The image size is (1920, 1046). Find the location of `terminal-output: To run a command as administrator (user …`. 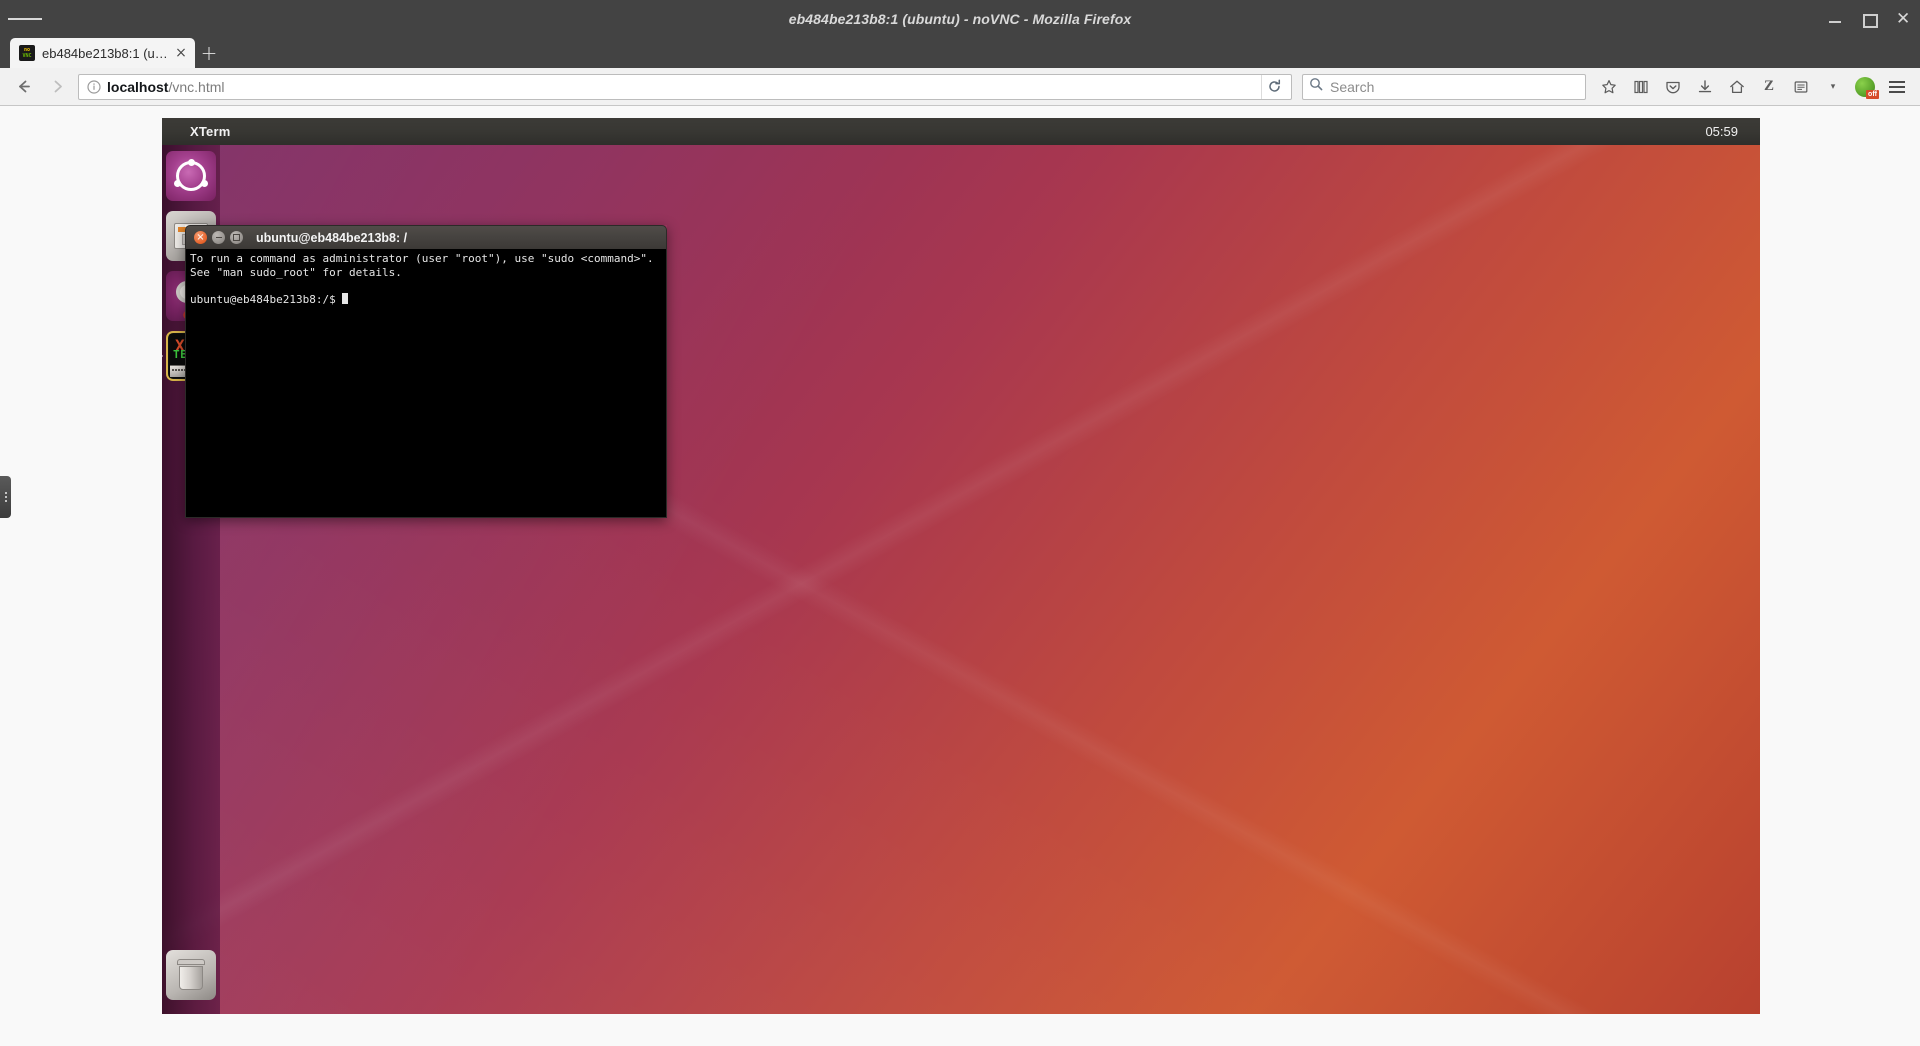

terminal-output: To run a command as administrator (user … is located at coordinates (426, 383).